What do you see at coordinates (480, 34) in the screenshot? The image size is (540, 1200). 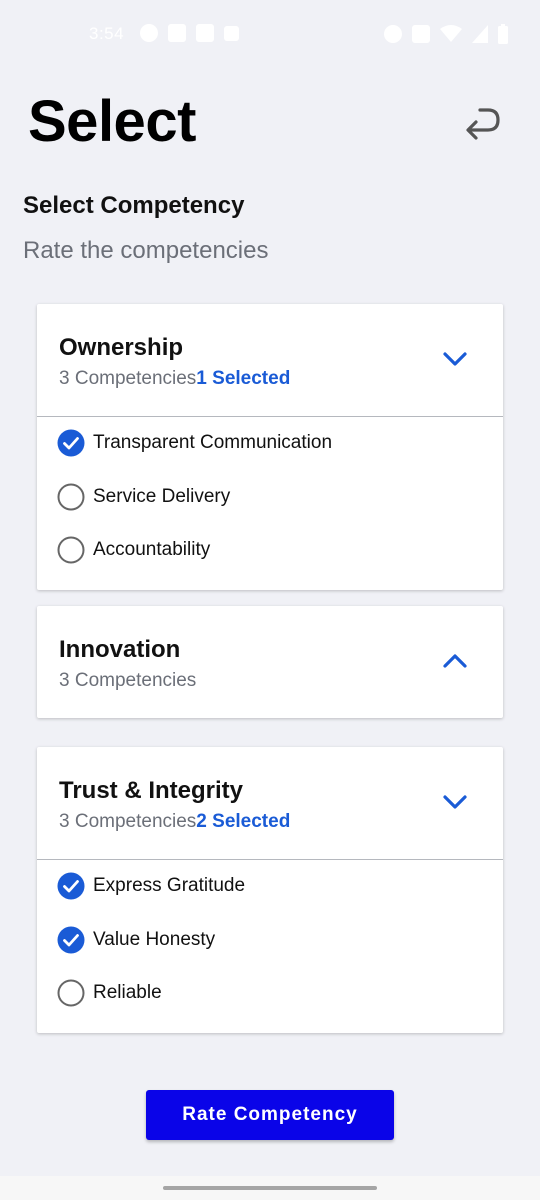 I see `signal-icon` at bounding box center [480, 34].